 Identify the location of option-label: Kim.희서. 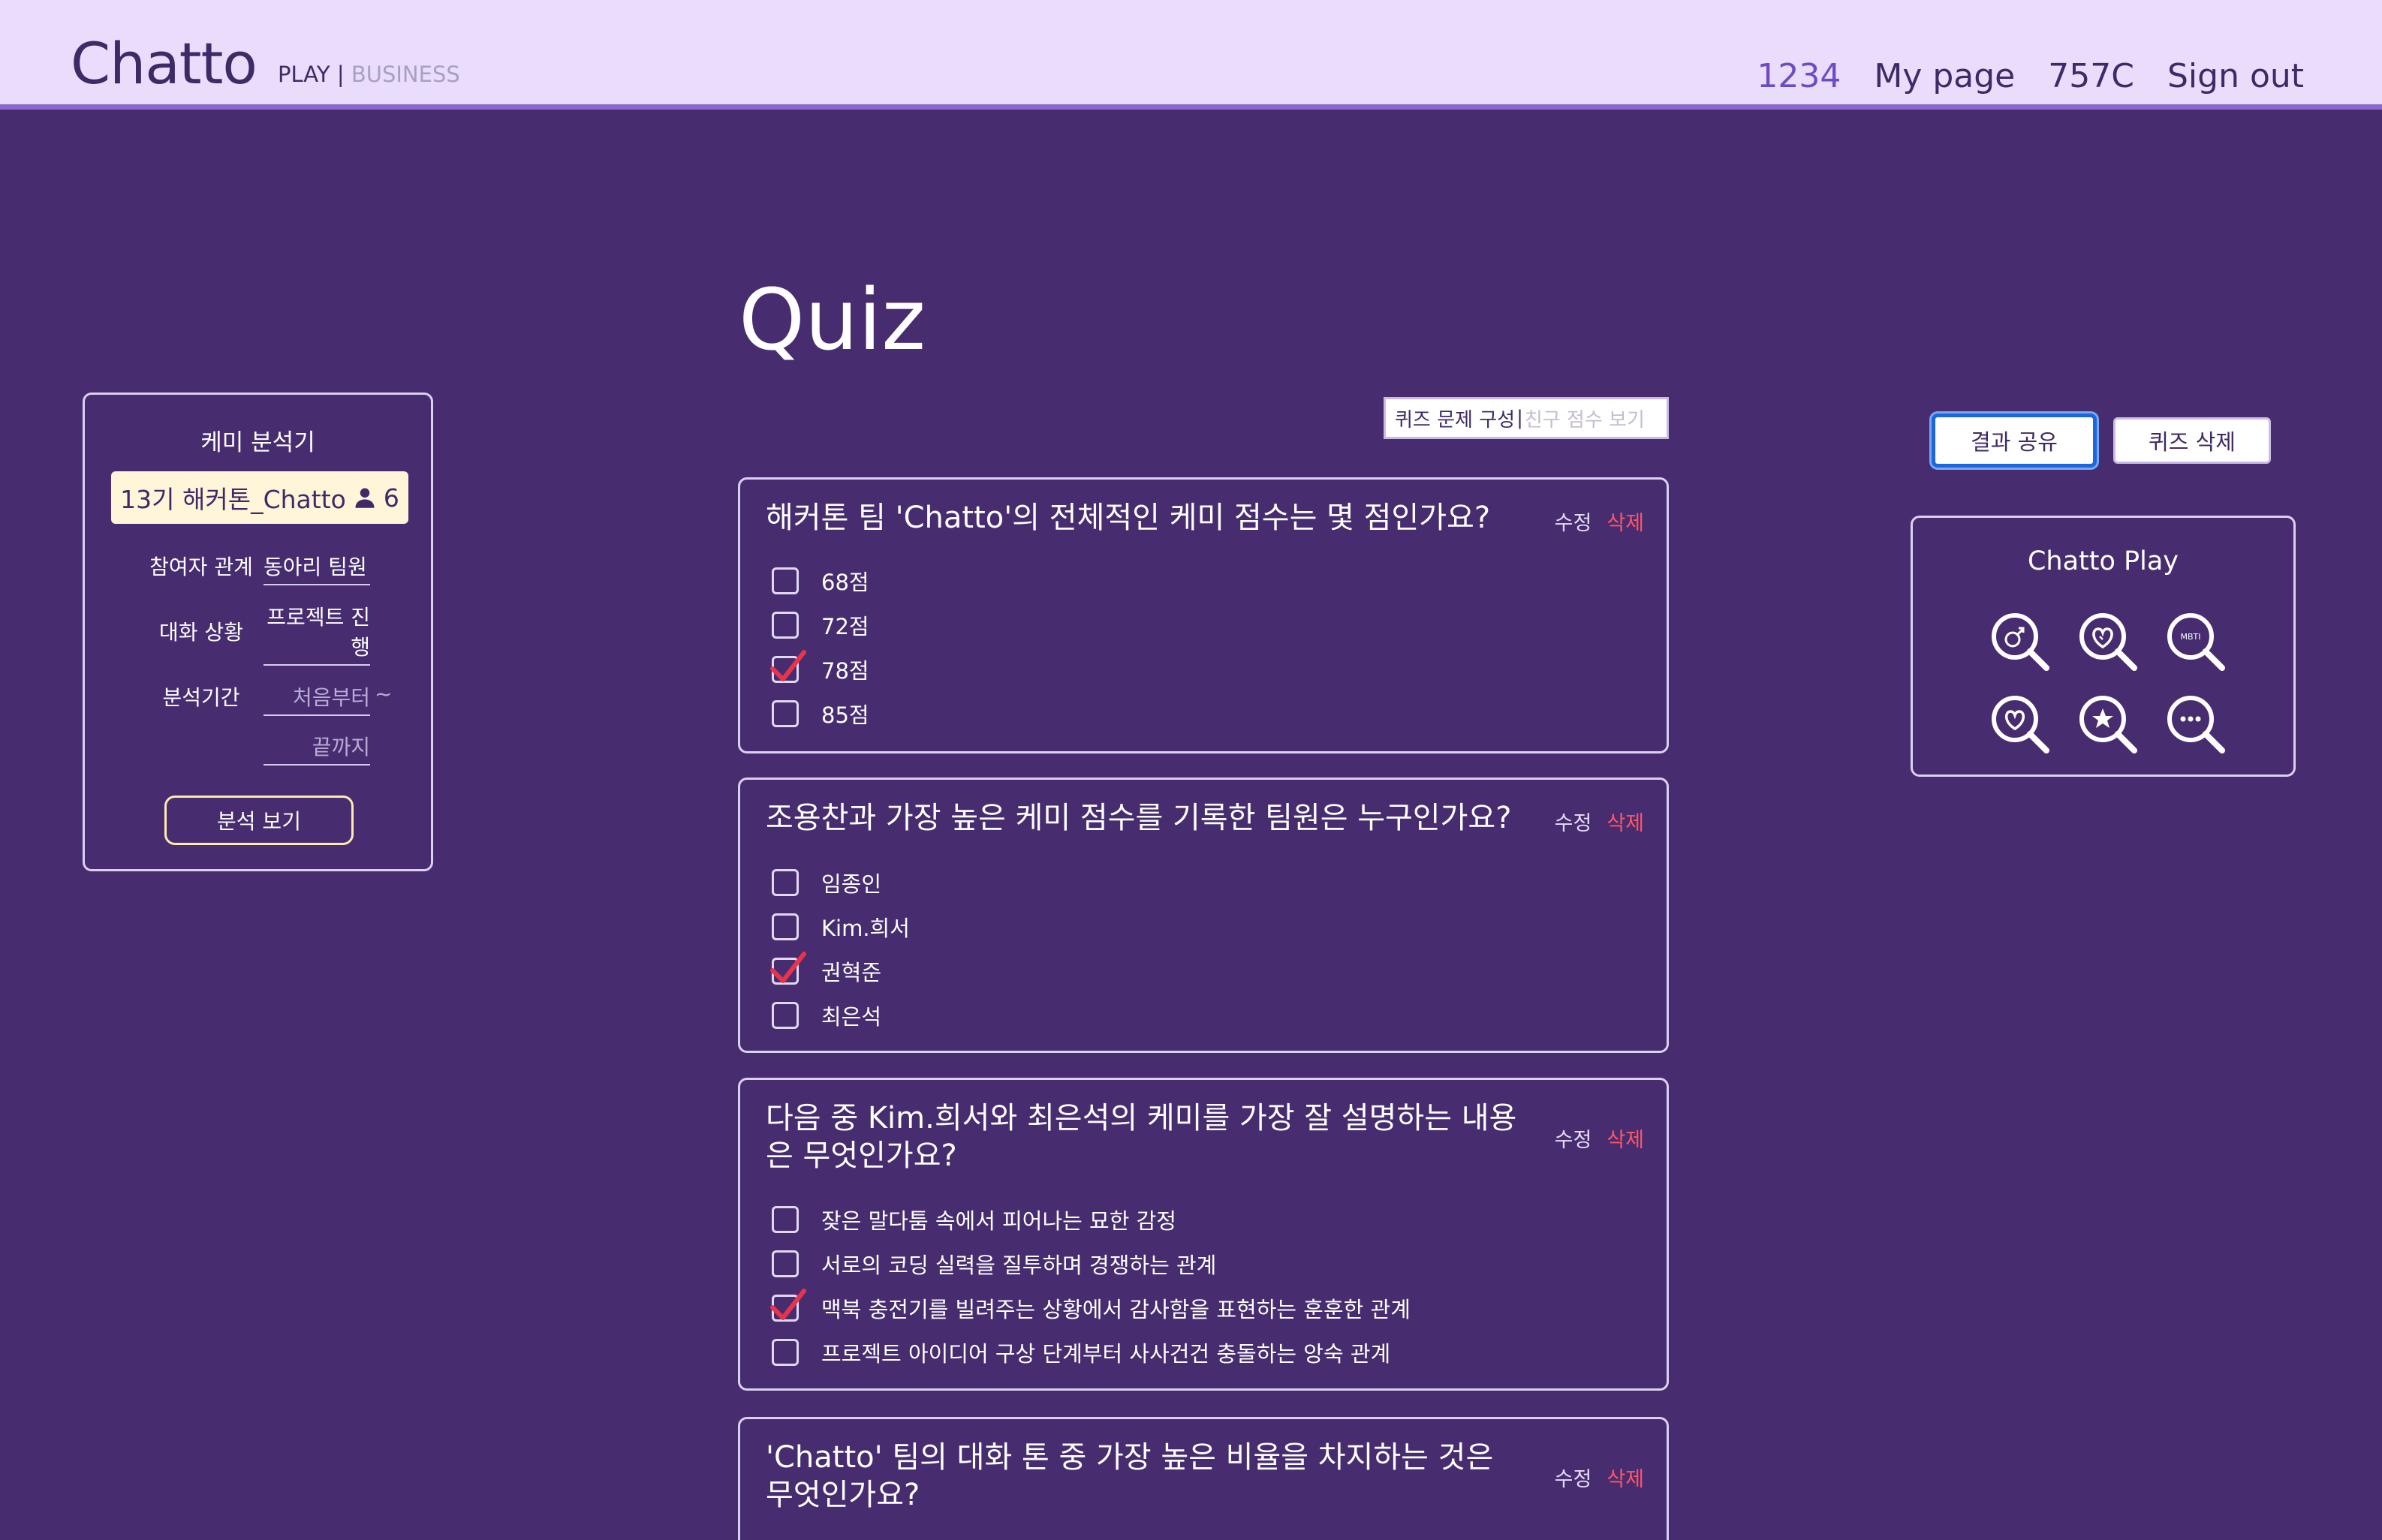
(865, 929).